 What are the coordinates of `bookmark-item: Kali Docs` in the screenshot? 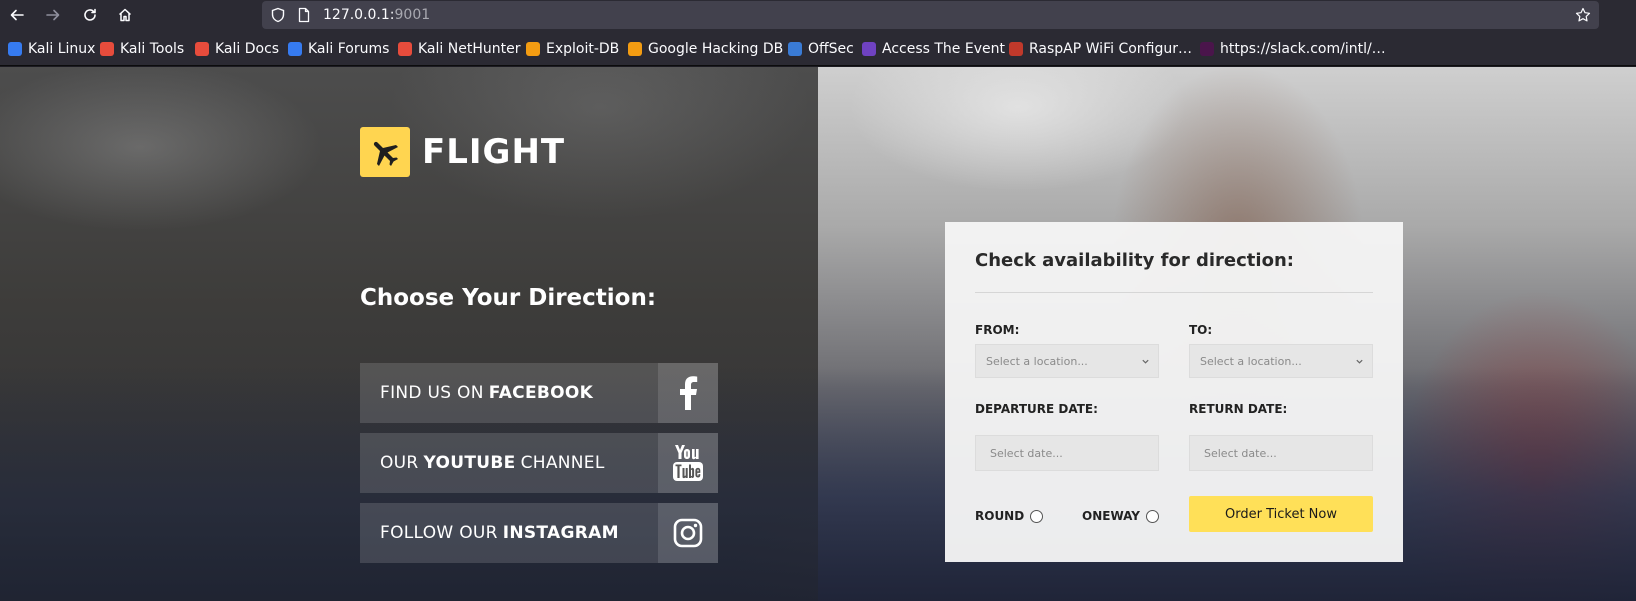 It's located at (237, 49).